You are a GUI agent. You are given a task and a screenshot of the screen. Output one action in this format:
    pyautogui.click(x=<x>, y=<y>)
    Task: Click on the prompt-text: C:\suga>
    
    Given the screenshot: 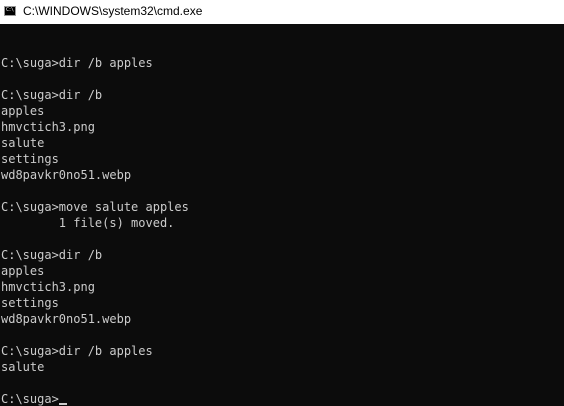 What is the action you would take?
    pyautogui.click(x=30, y=399)
    